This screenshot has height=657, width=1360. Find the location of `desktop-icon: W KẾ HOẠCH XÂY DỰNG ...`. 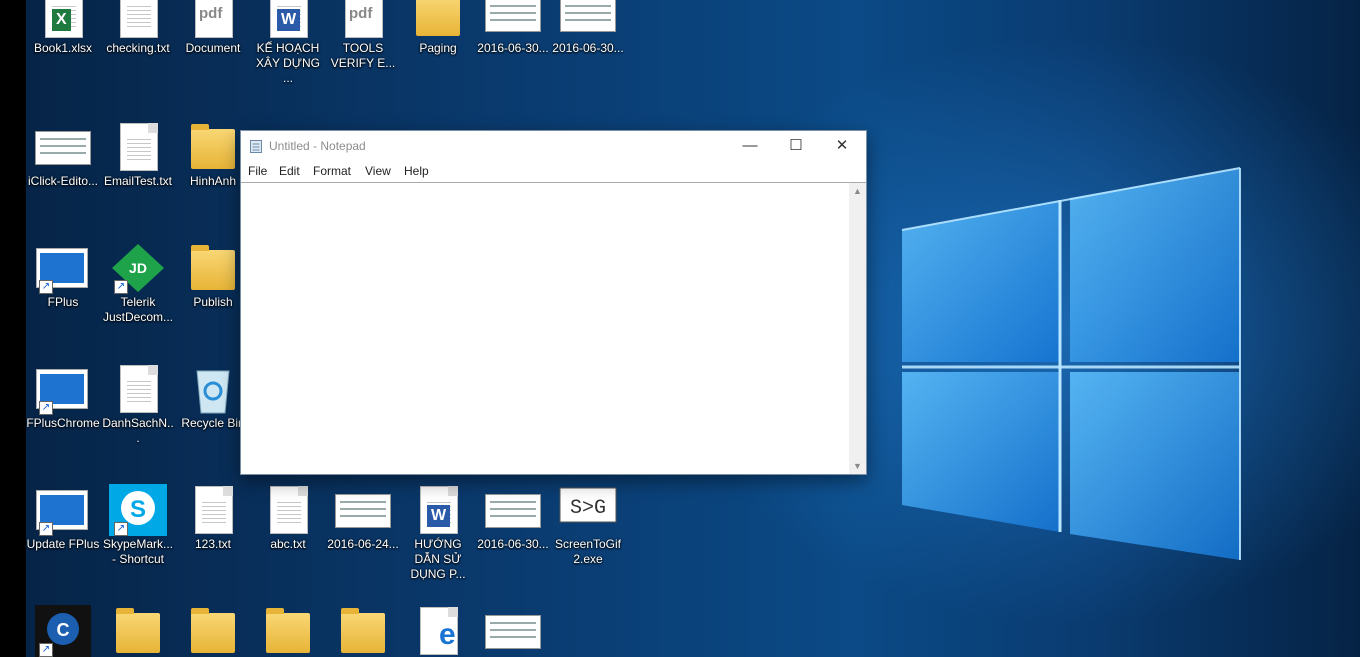

desktop-icon: W KẾ HOẠCH XÂY DỰNG ... is located at coordinates (288, 43).